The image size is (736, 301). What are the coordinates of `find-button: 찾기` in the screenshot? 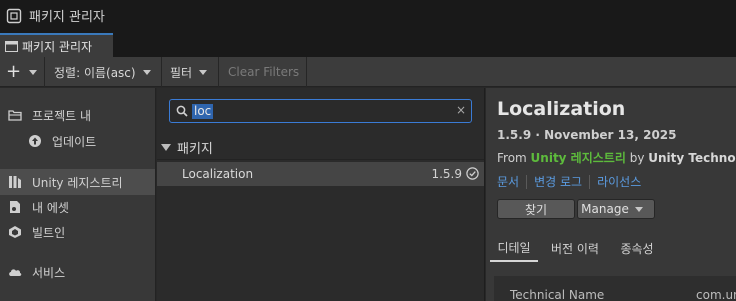 It's located at (536, 209).